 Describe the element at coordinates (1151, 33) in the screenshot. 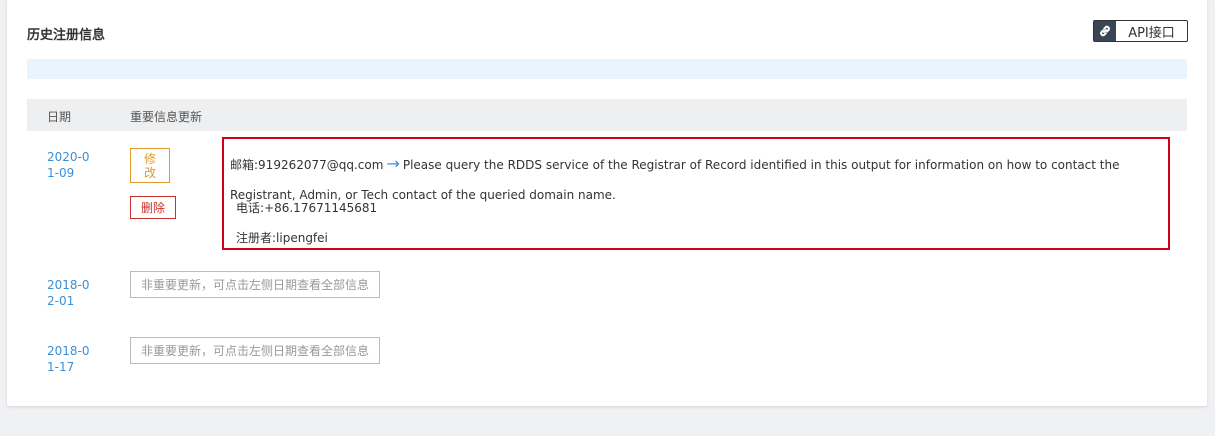

I see `api-button-label: API接口` at that location.